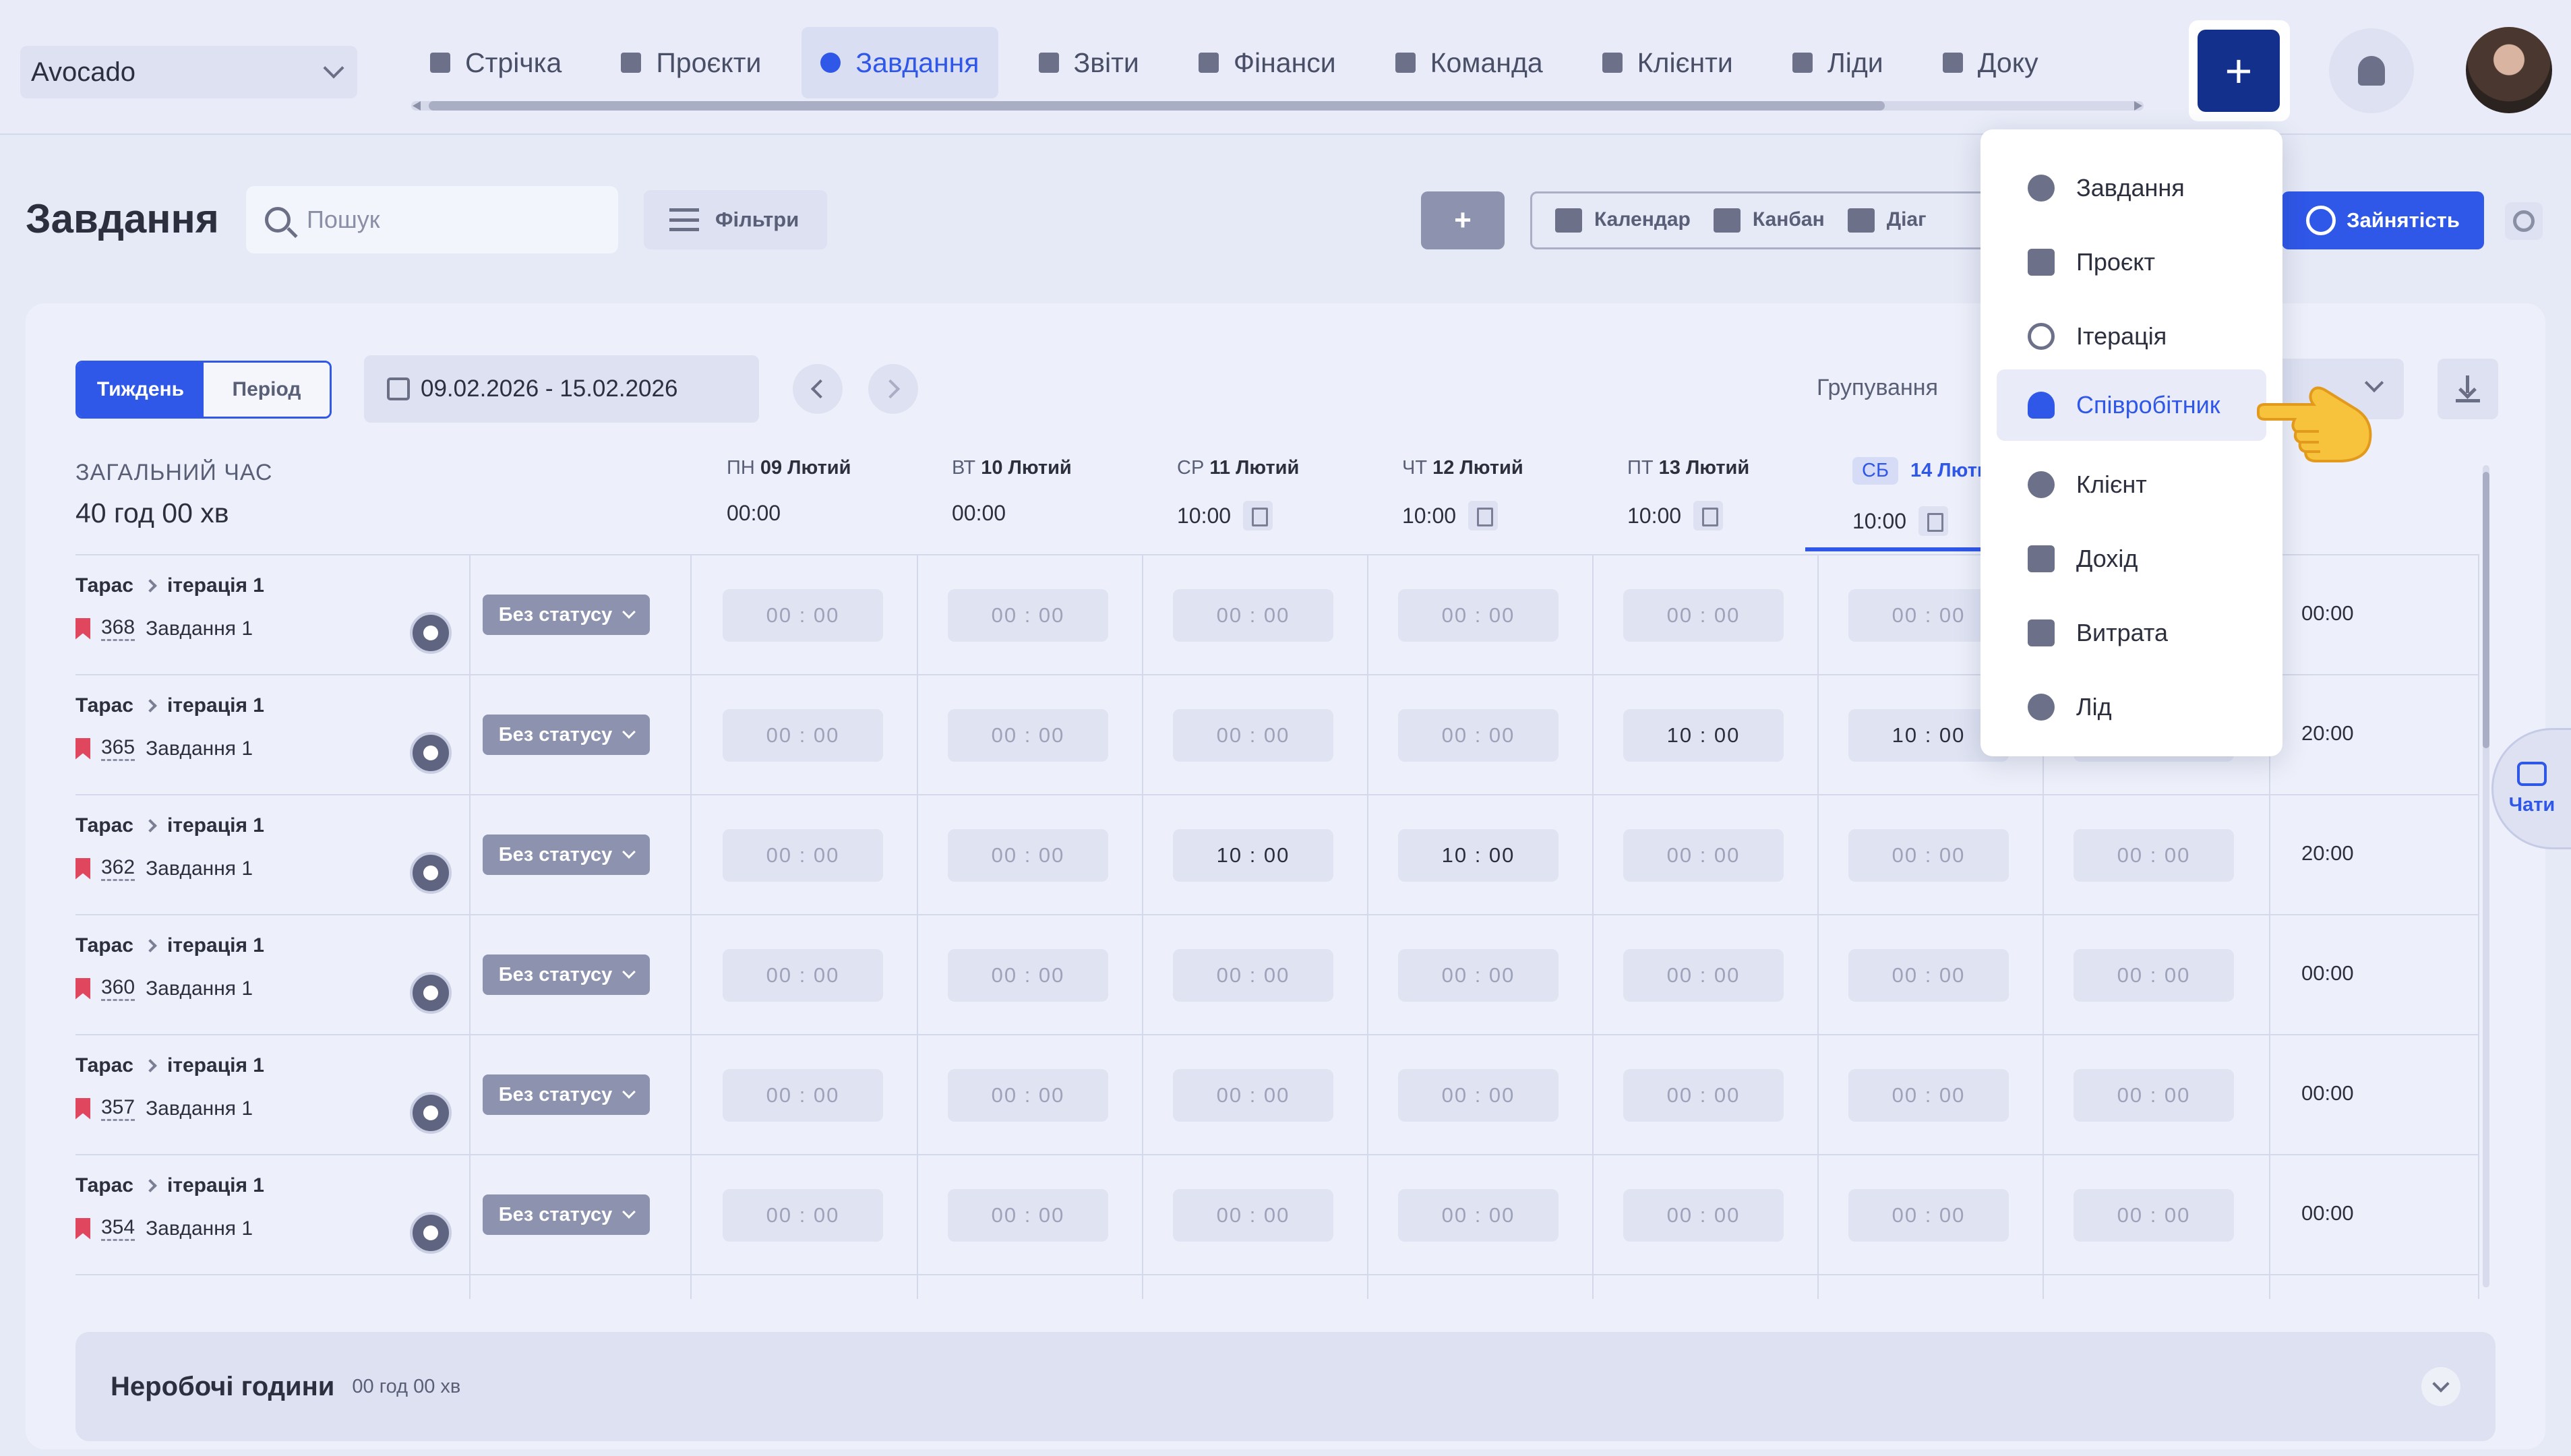  What do you see at coordinates (899, 62) in the screenshot?
I see `nav-item-tasks: Завдання` at bounding box center [899, 62].